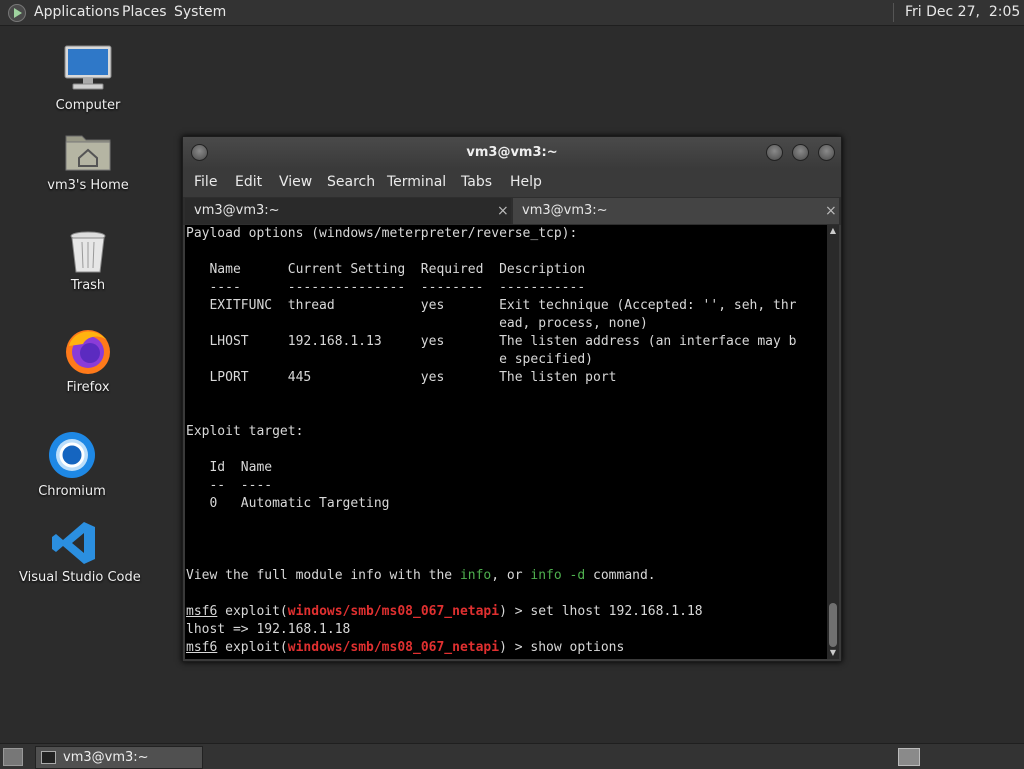  I want to click on desktop-label: Visual Studio Code, so click(80, 577).